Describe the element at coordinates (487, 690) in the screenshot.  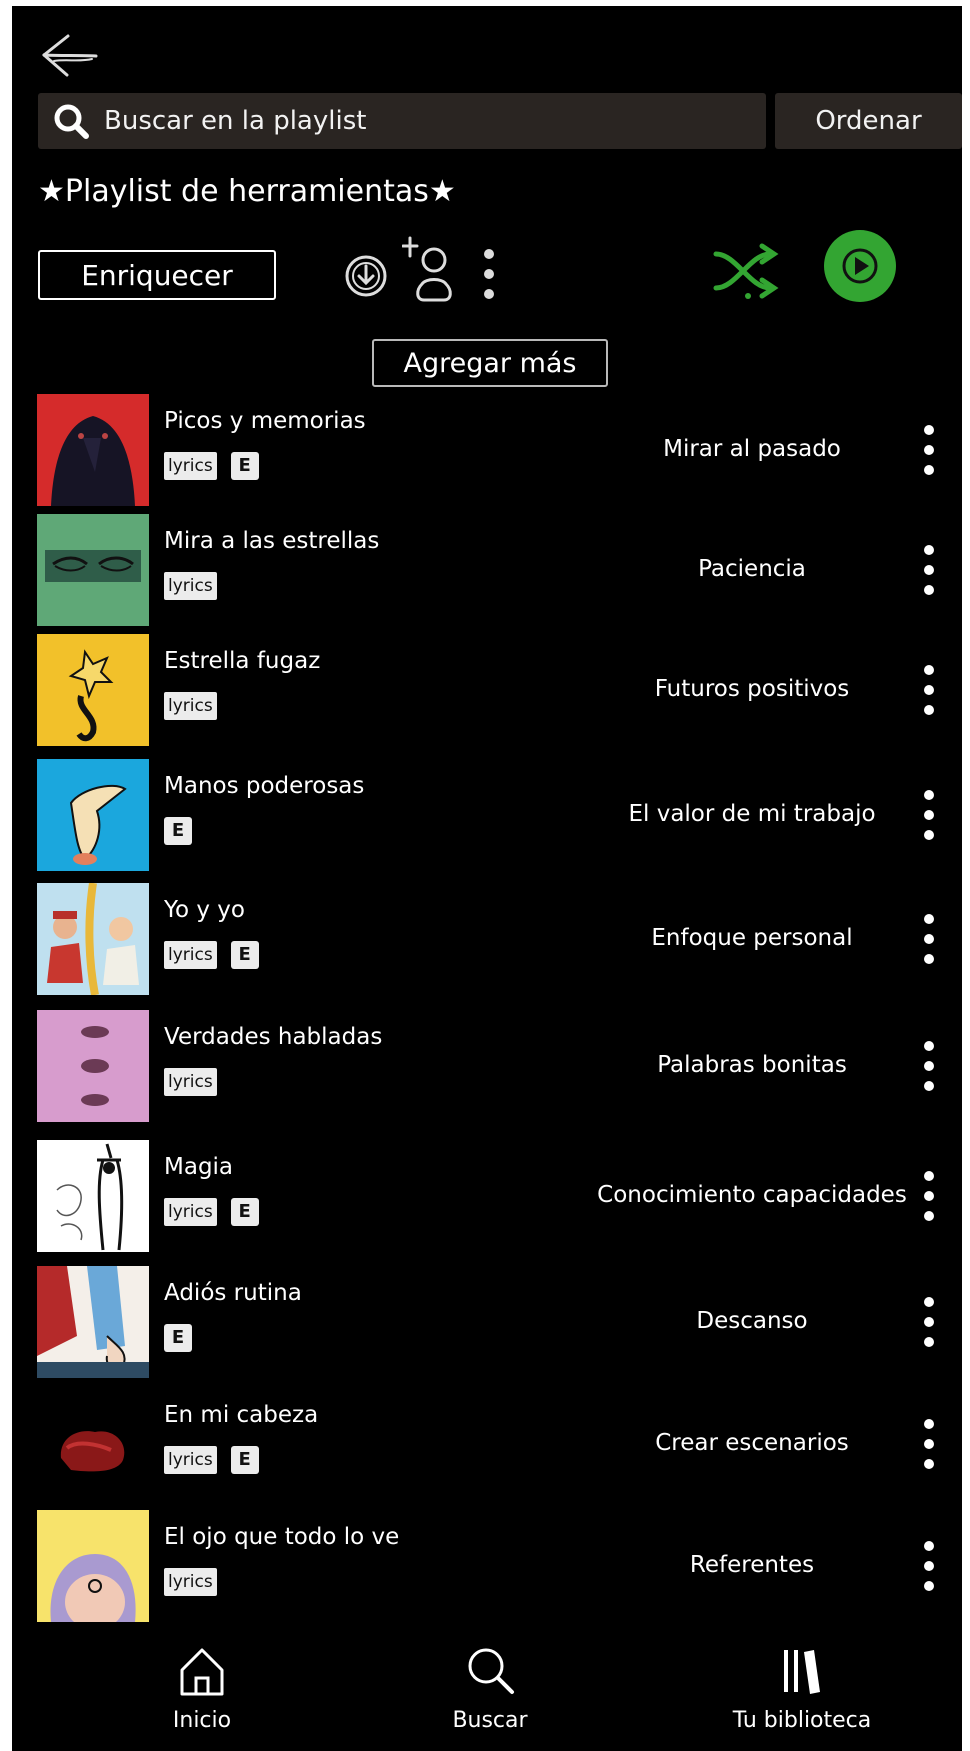
I see `track-row: Estrella fugaz lyrics Futuros positivos` at that location.